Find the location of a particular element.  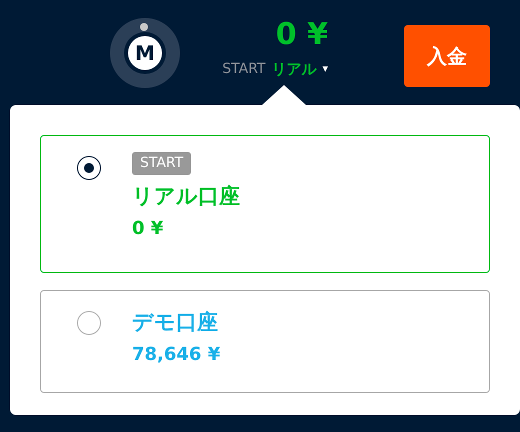

avatar: M is located at coordinates (145, 53).